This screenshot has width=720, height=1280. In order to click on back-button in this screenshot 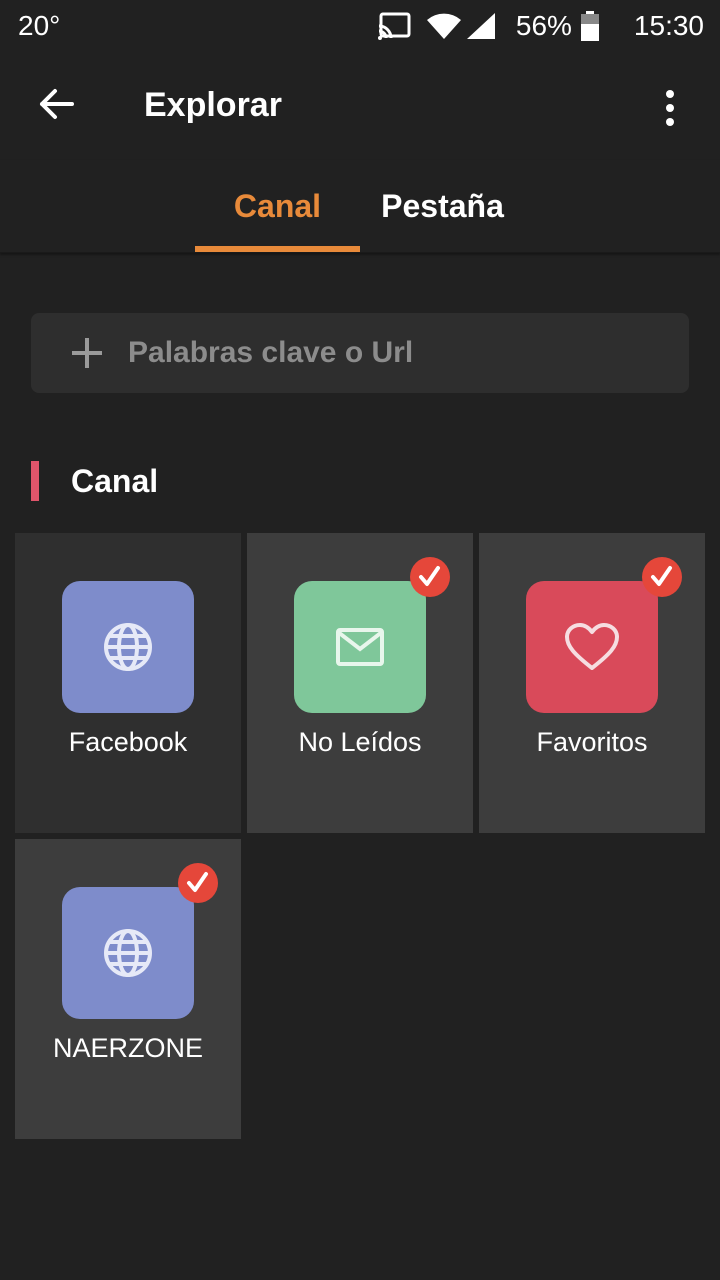, I will do `click(56, 104)`.